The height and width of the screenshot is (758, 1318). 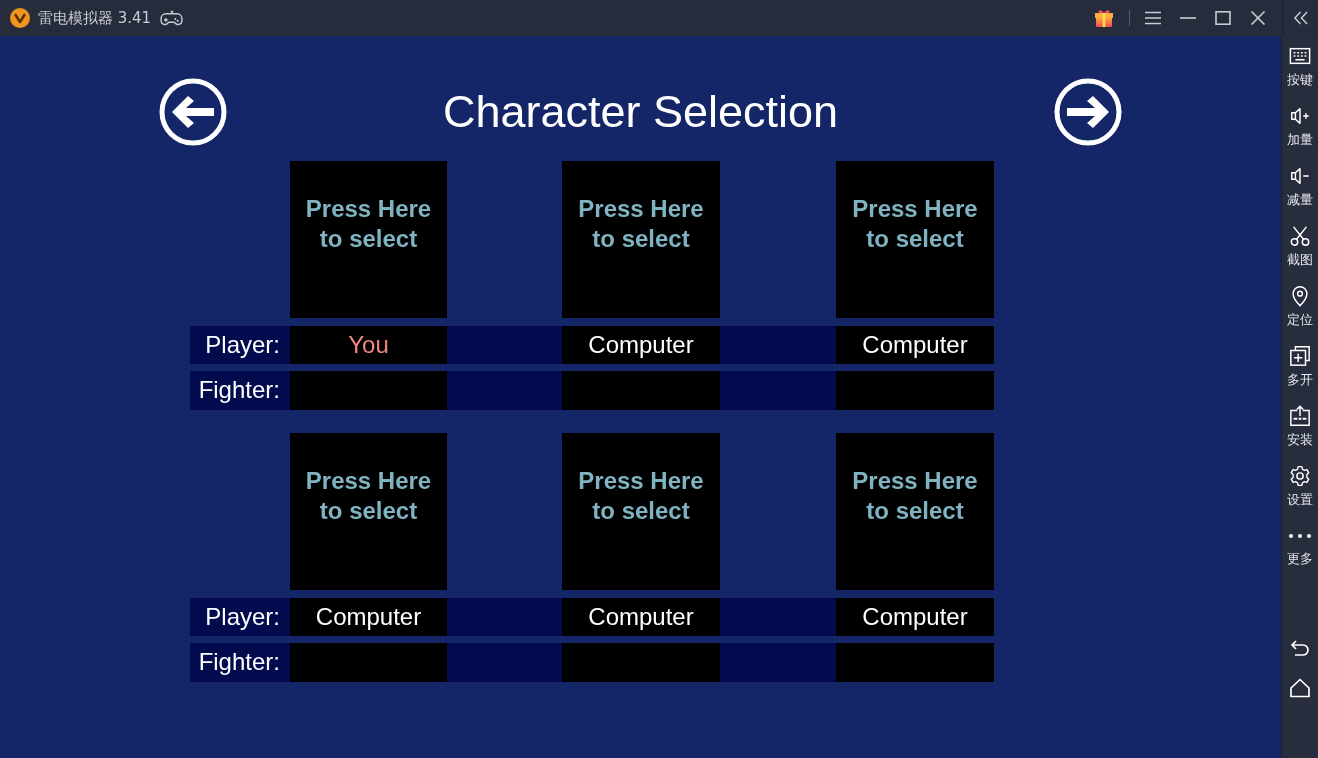 What do you see at coordinates (1300, 18) in the screenshot?
I see `double-chevron-icon` at bounding box center [1300, 18].